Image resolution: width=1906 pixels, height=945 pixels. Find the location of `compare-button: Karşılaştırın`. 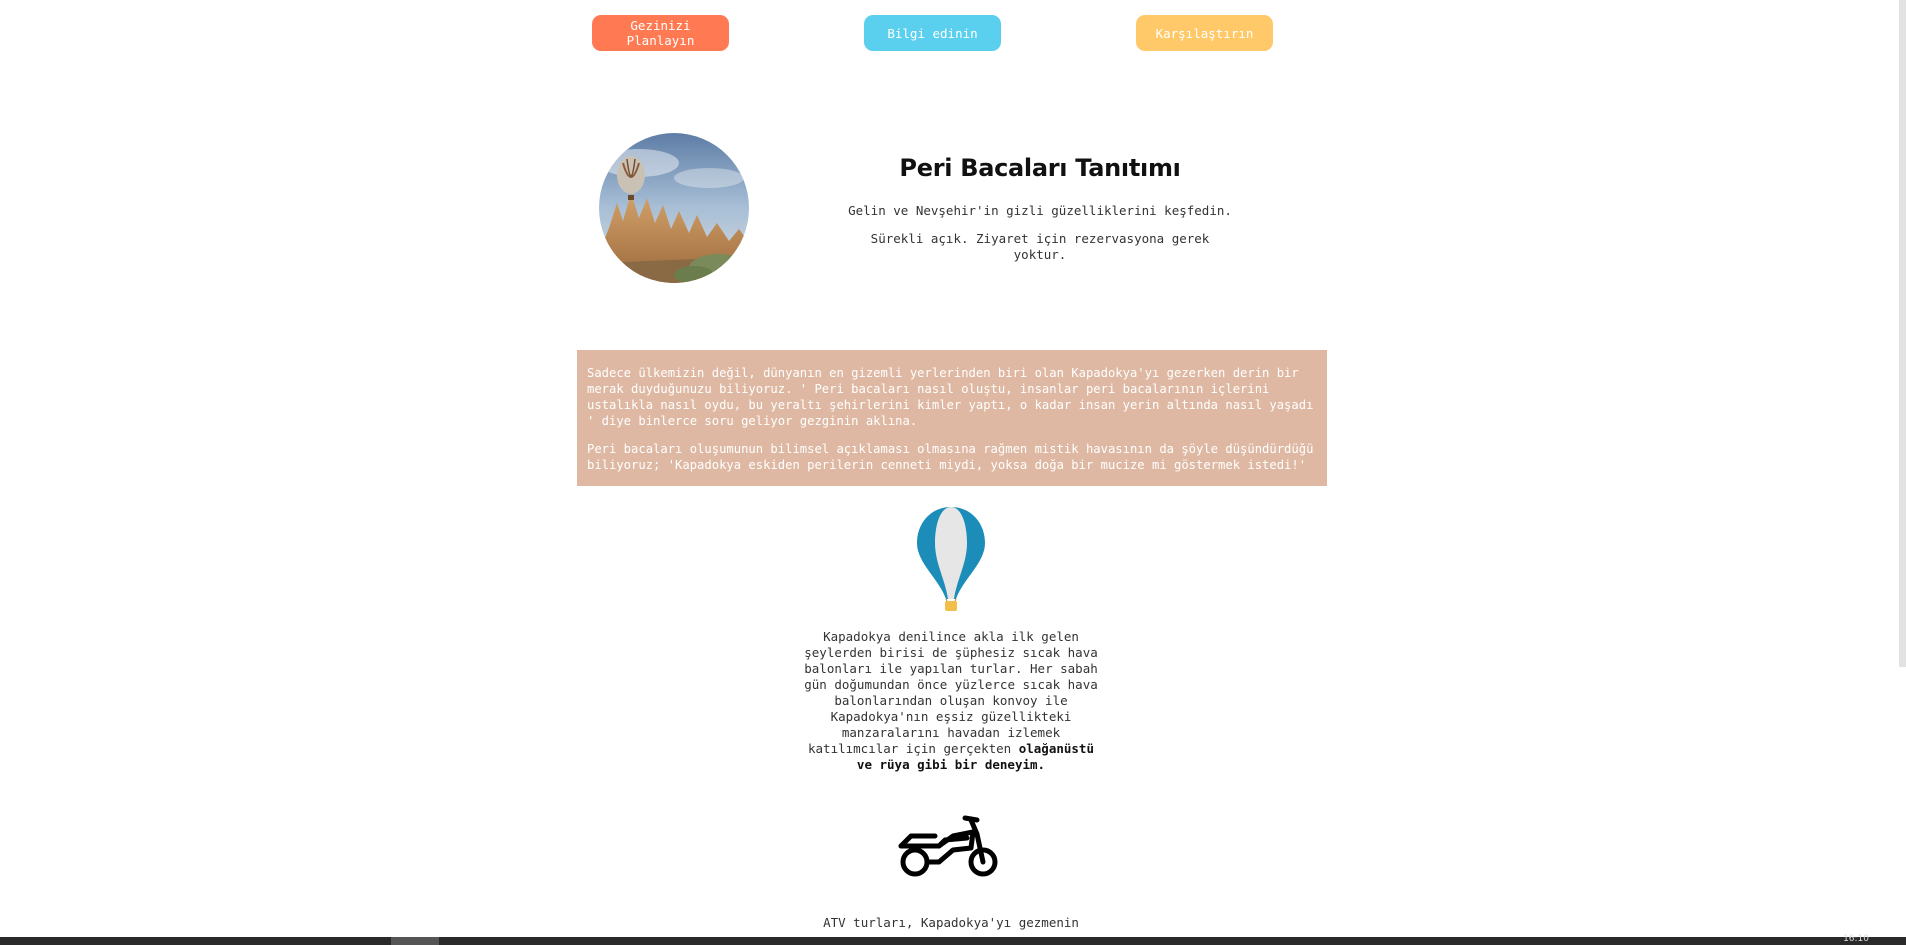

compare-button: Karşılaştırın is located at coordinates (1204, 33).